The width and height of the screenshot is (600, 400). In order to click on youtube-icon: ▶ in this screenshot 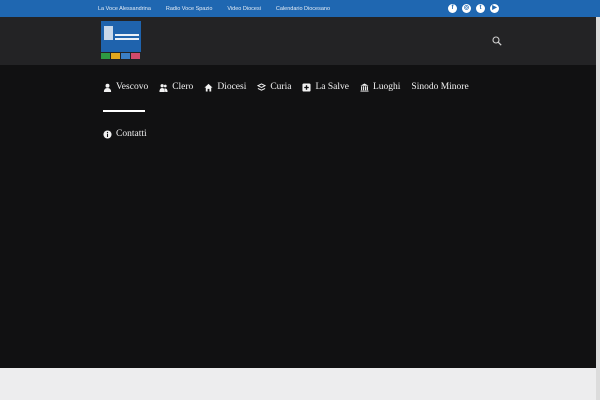, I will do `click(494, 8)`.